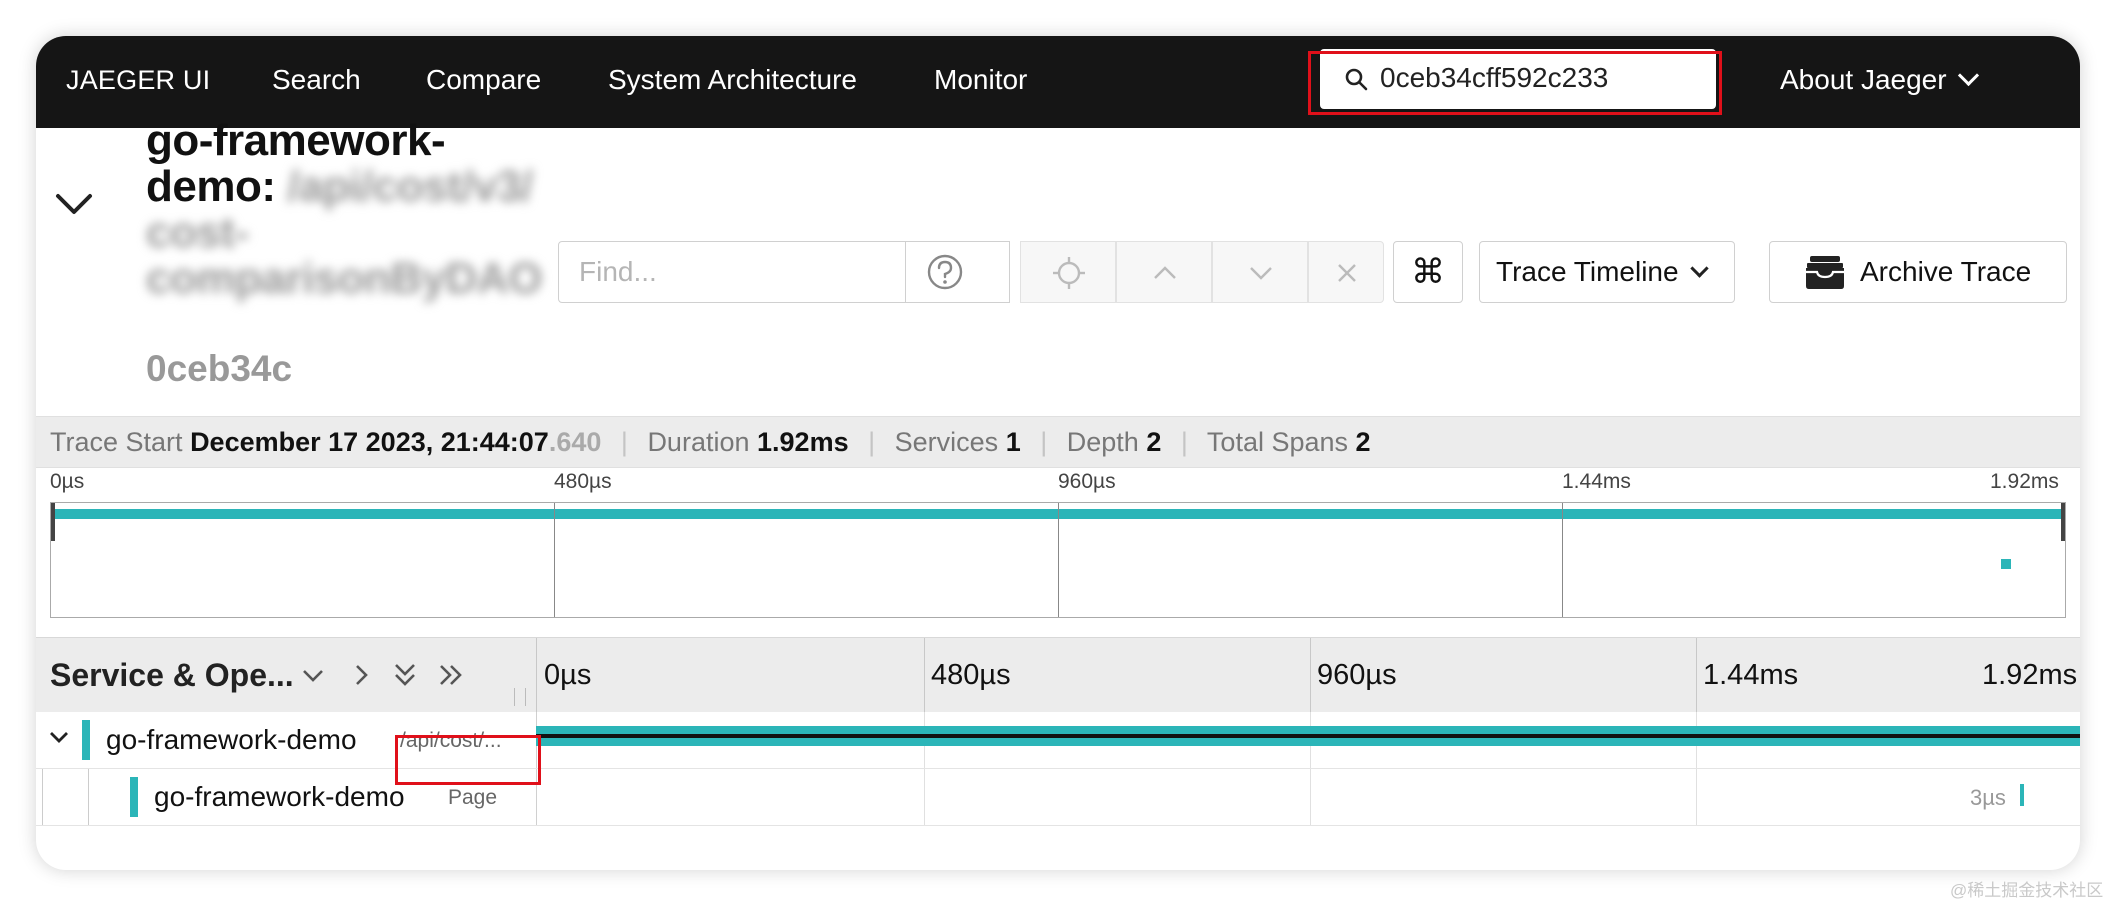  What do you see at coordinates (1087, 481) in the screenshot?
I see `minimap-tick-label: 960µs` at bounding box center [1087, 481].